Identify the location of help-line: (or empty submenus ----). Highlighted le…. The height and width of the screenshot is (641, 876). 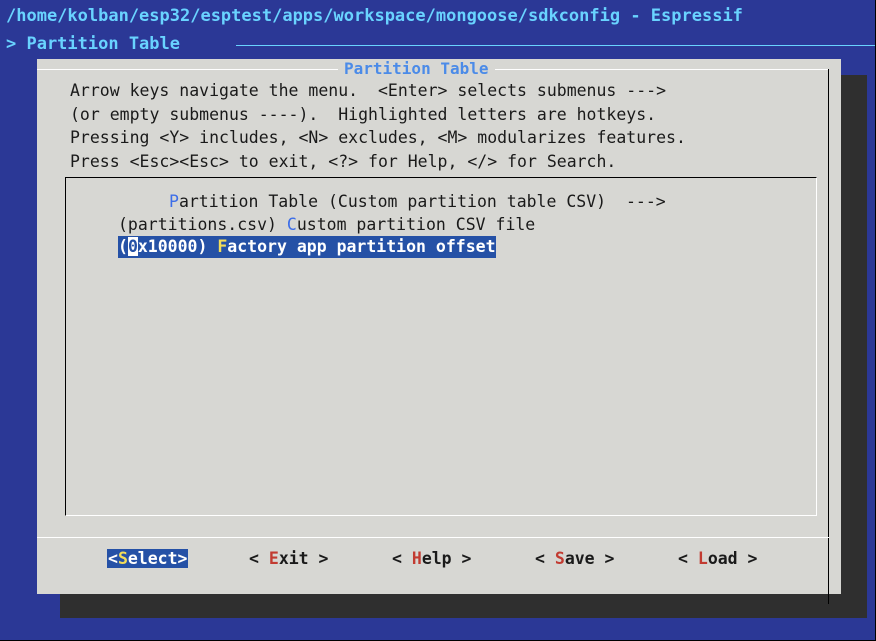
(363, 114).